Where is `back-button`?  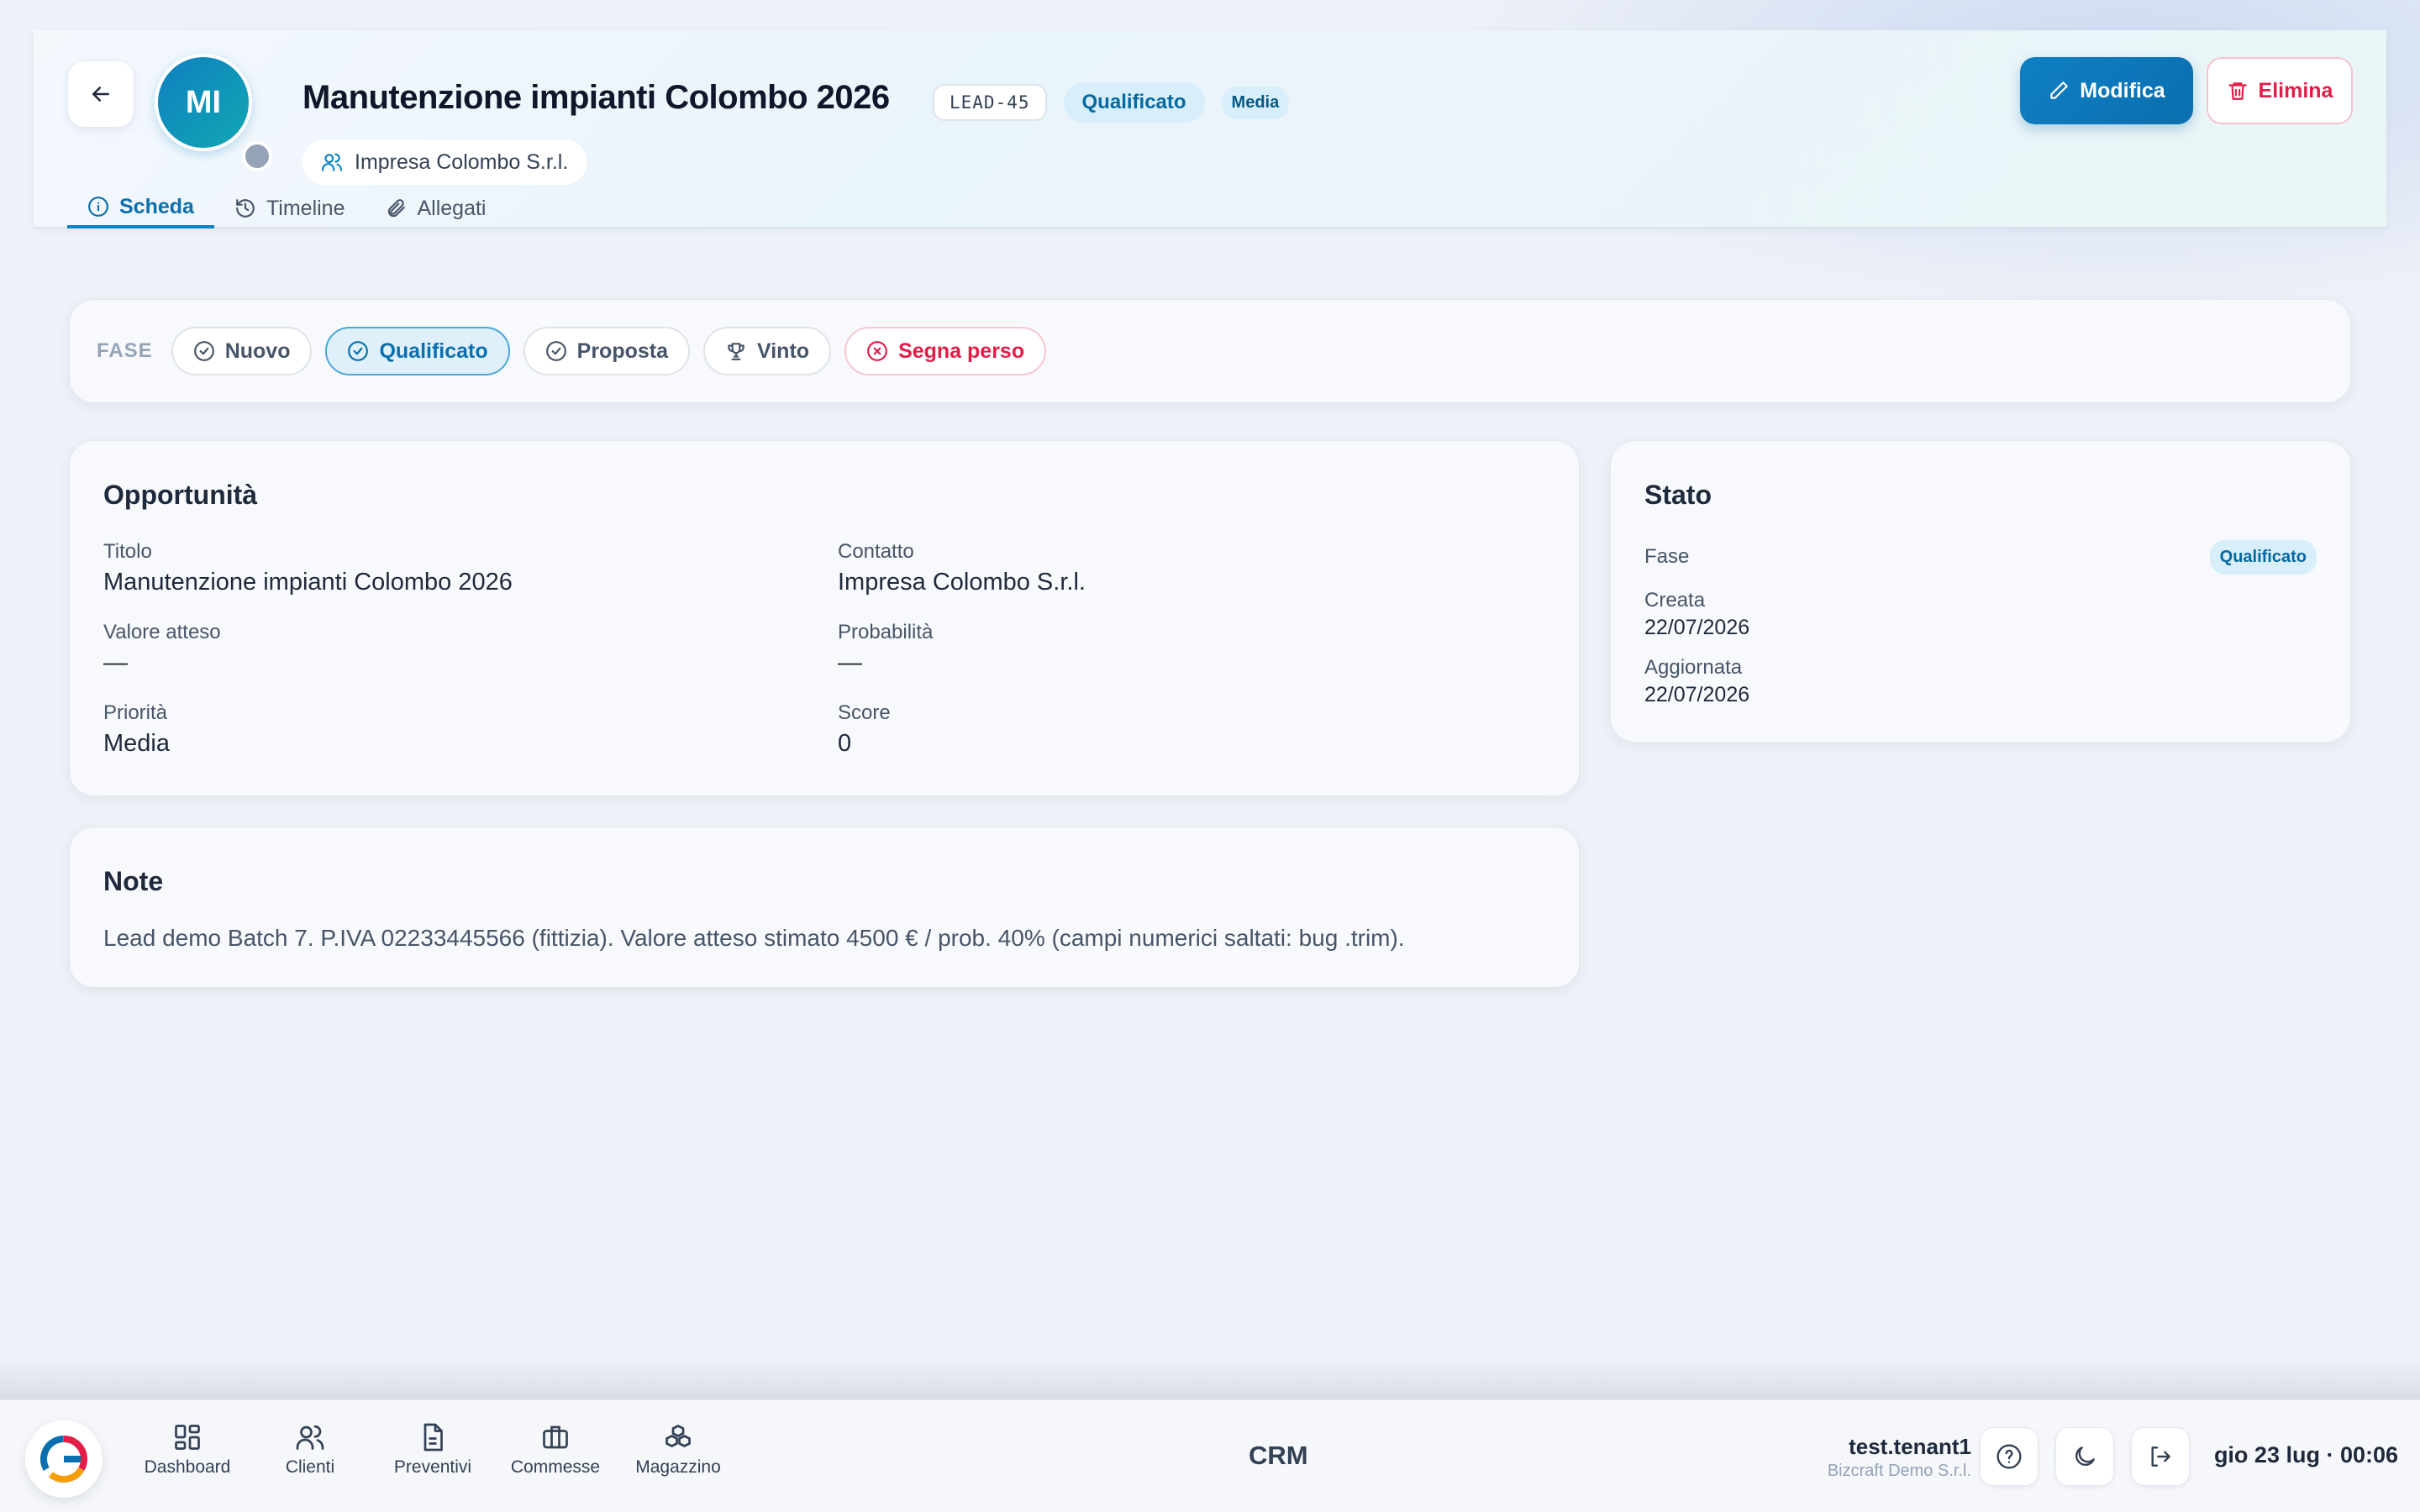
back-button is located at coordinates (100, 94).